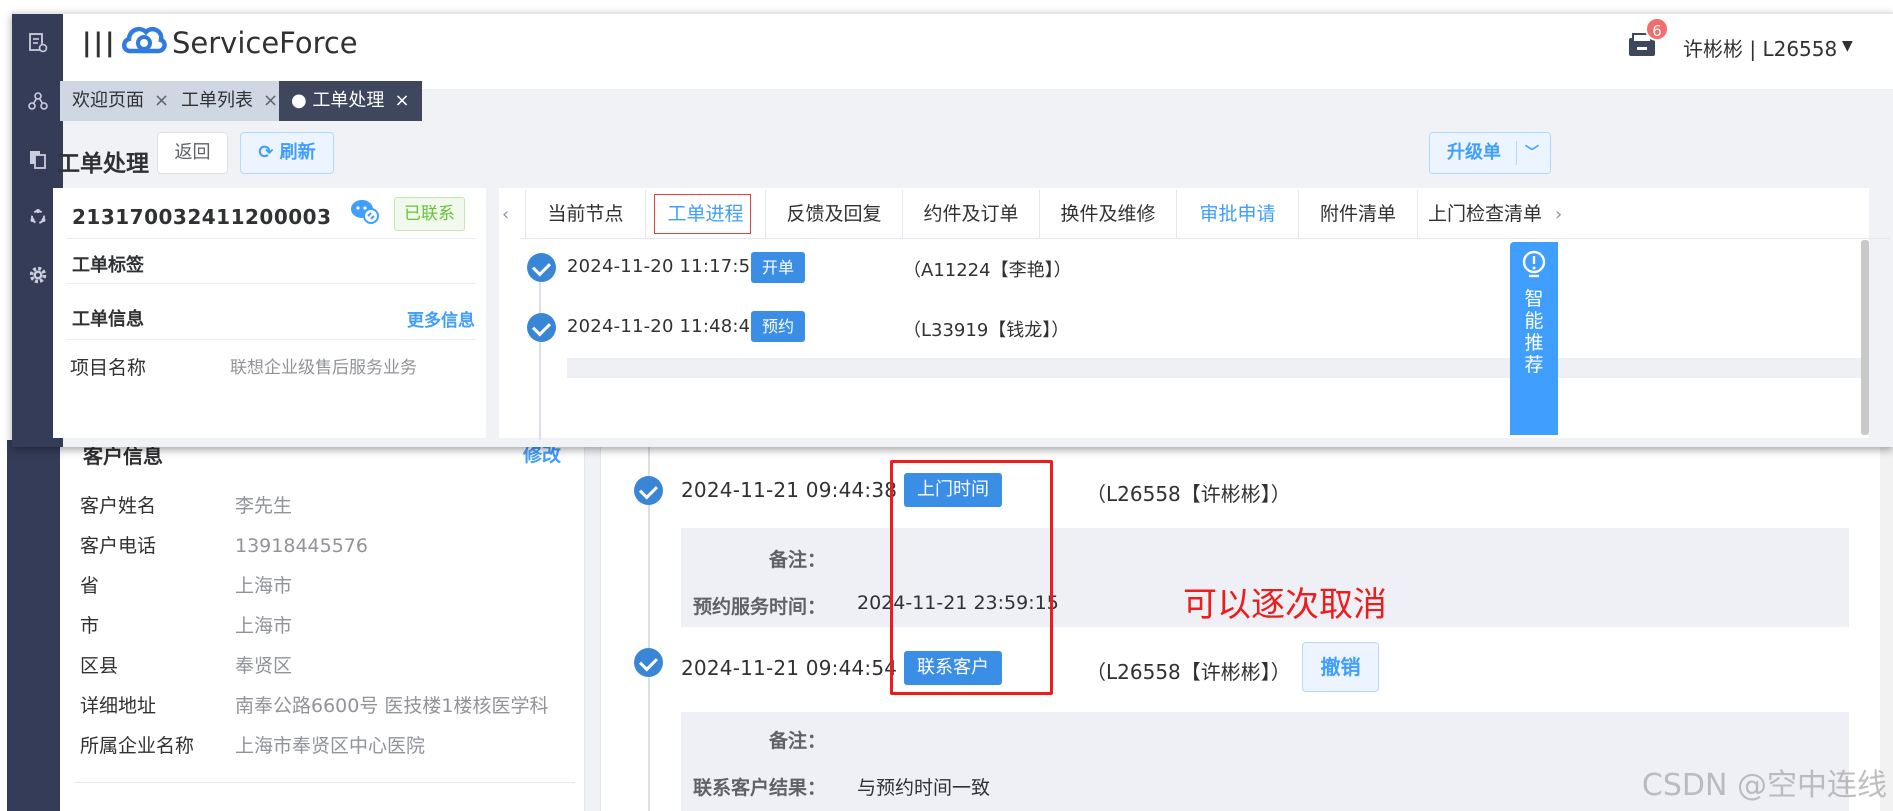 The height and width of the screenshot is (811, 1893). I want to click on page-tab-order-process: ● 工单处理 ×, so click(350, 101).